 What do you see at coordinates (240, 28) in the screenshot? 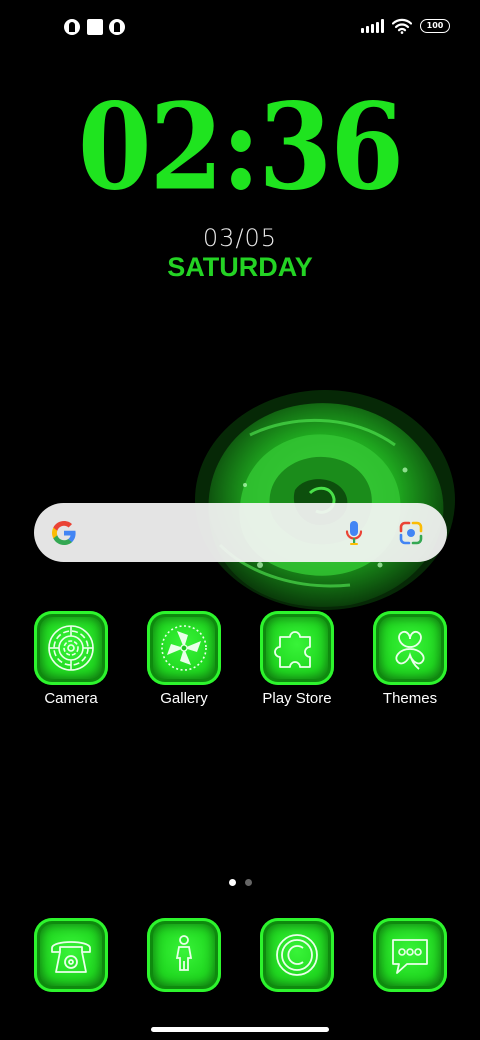
I see `status-bar: 100` at bounding box center [240, 28].